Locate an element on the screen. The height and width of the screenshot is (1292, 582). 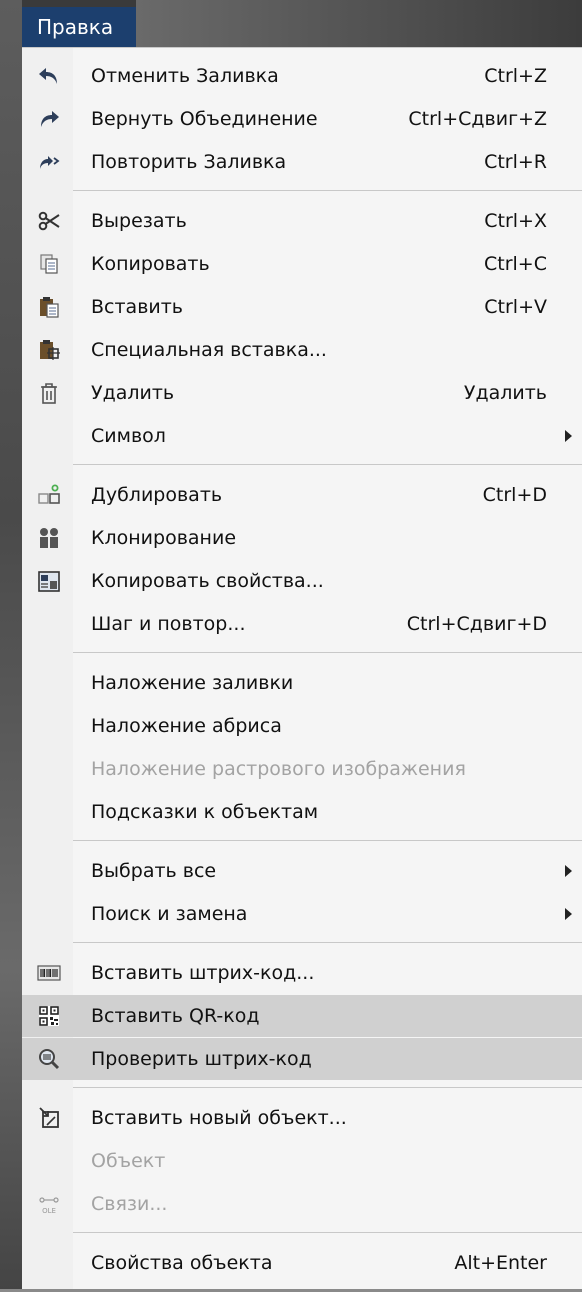
menu-item-delete: Удалить Удалить is located at coordinates (302, 393).